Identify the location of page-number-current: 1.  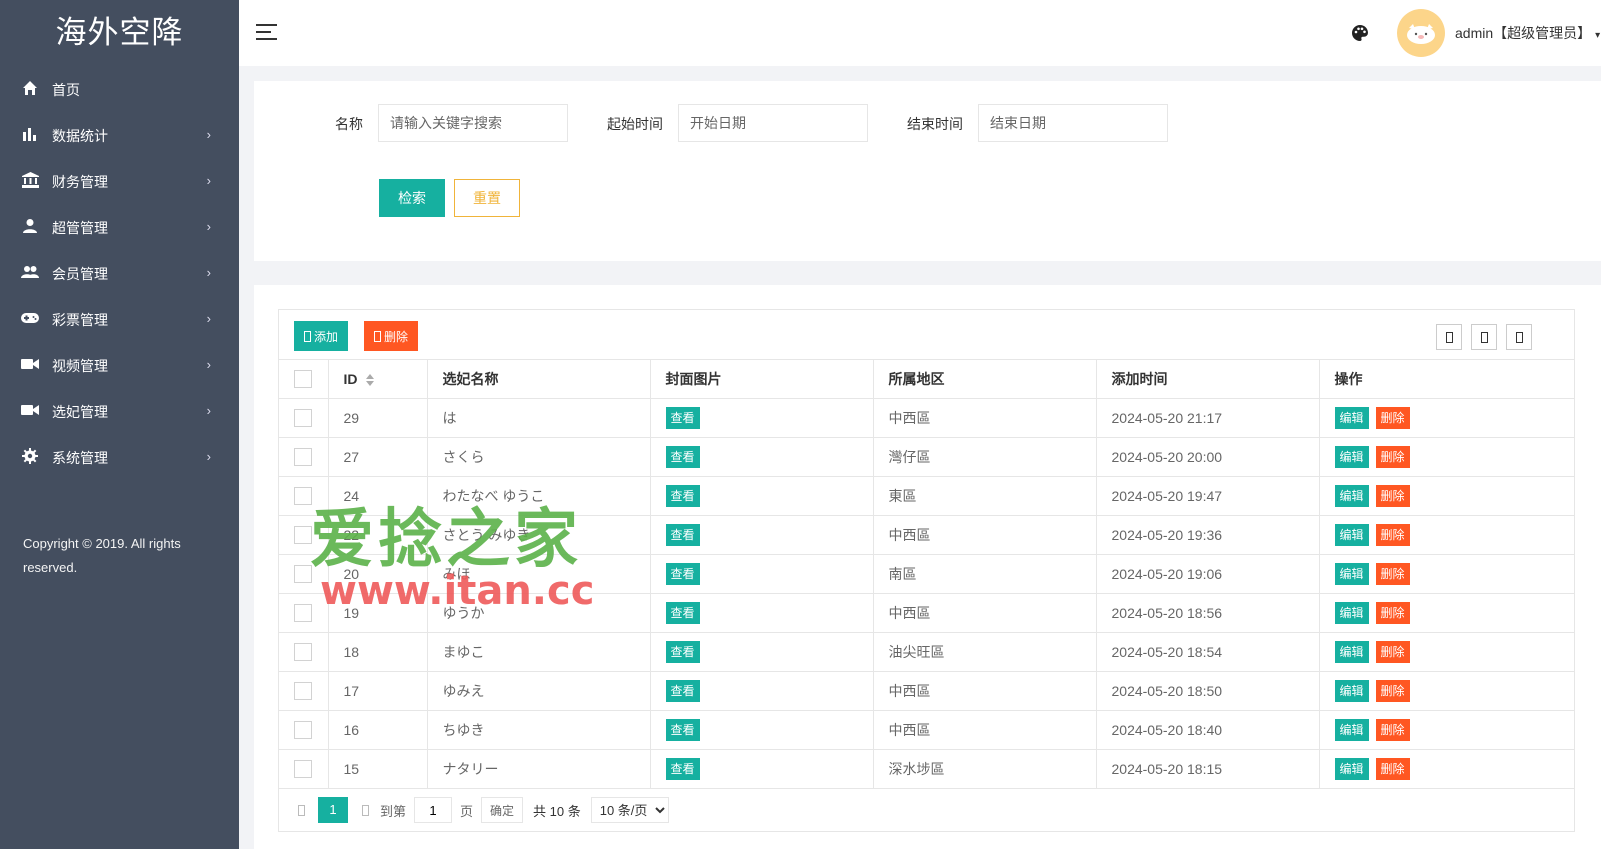
(333, 810).